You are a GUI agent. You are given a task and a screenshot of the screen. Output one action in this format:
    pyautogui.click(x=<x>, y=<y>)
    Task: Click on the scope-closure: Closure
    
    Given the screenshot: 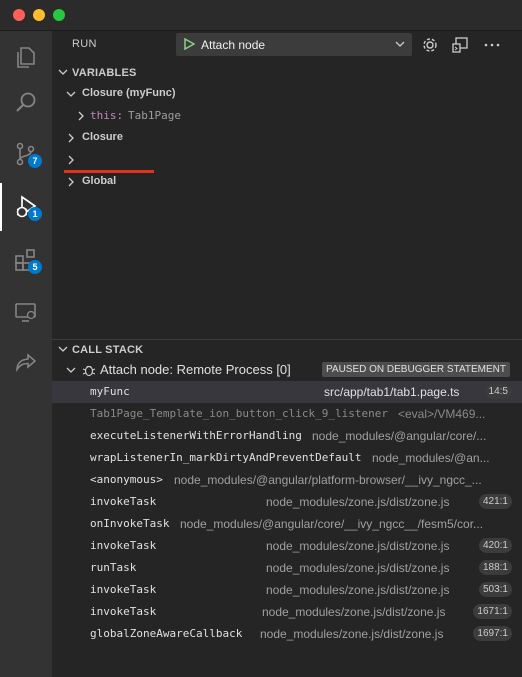 What is the action you would take?
    pyautogui.click(x=287, y=138)
    